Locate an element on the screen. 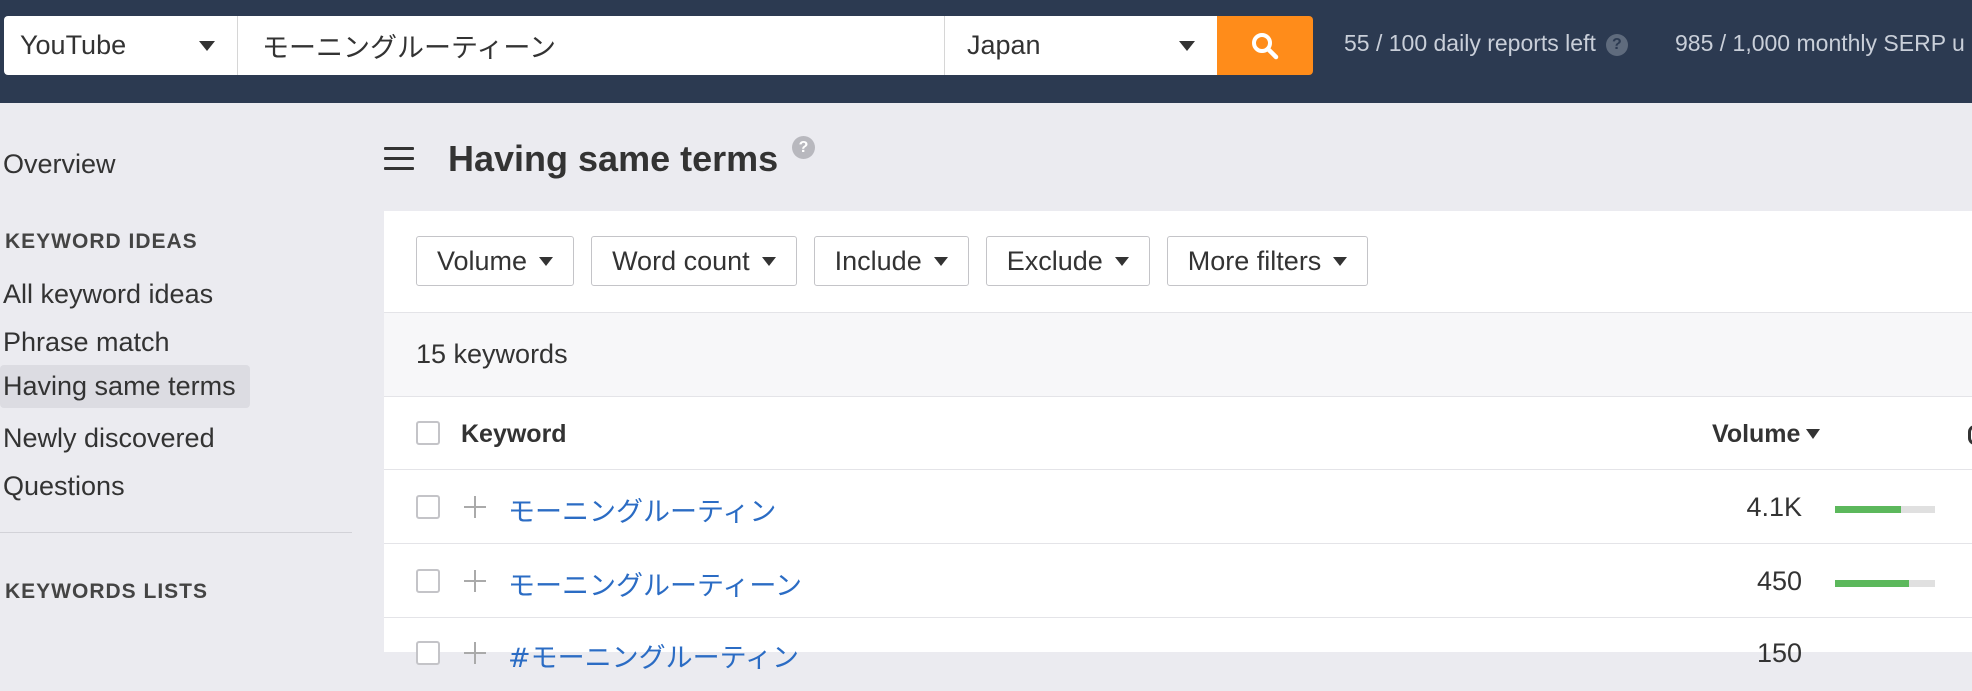  source-select-value: YouTube is located at coordinates (73, 45).